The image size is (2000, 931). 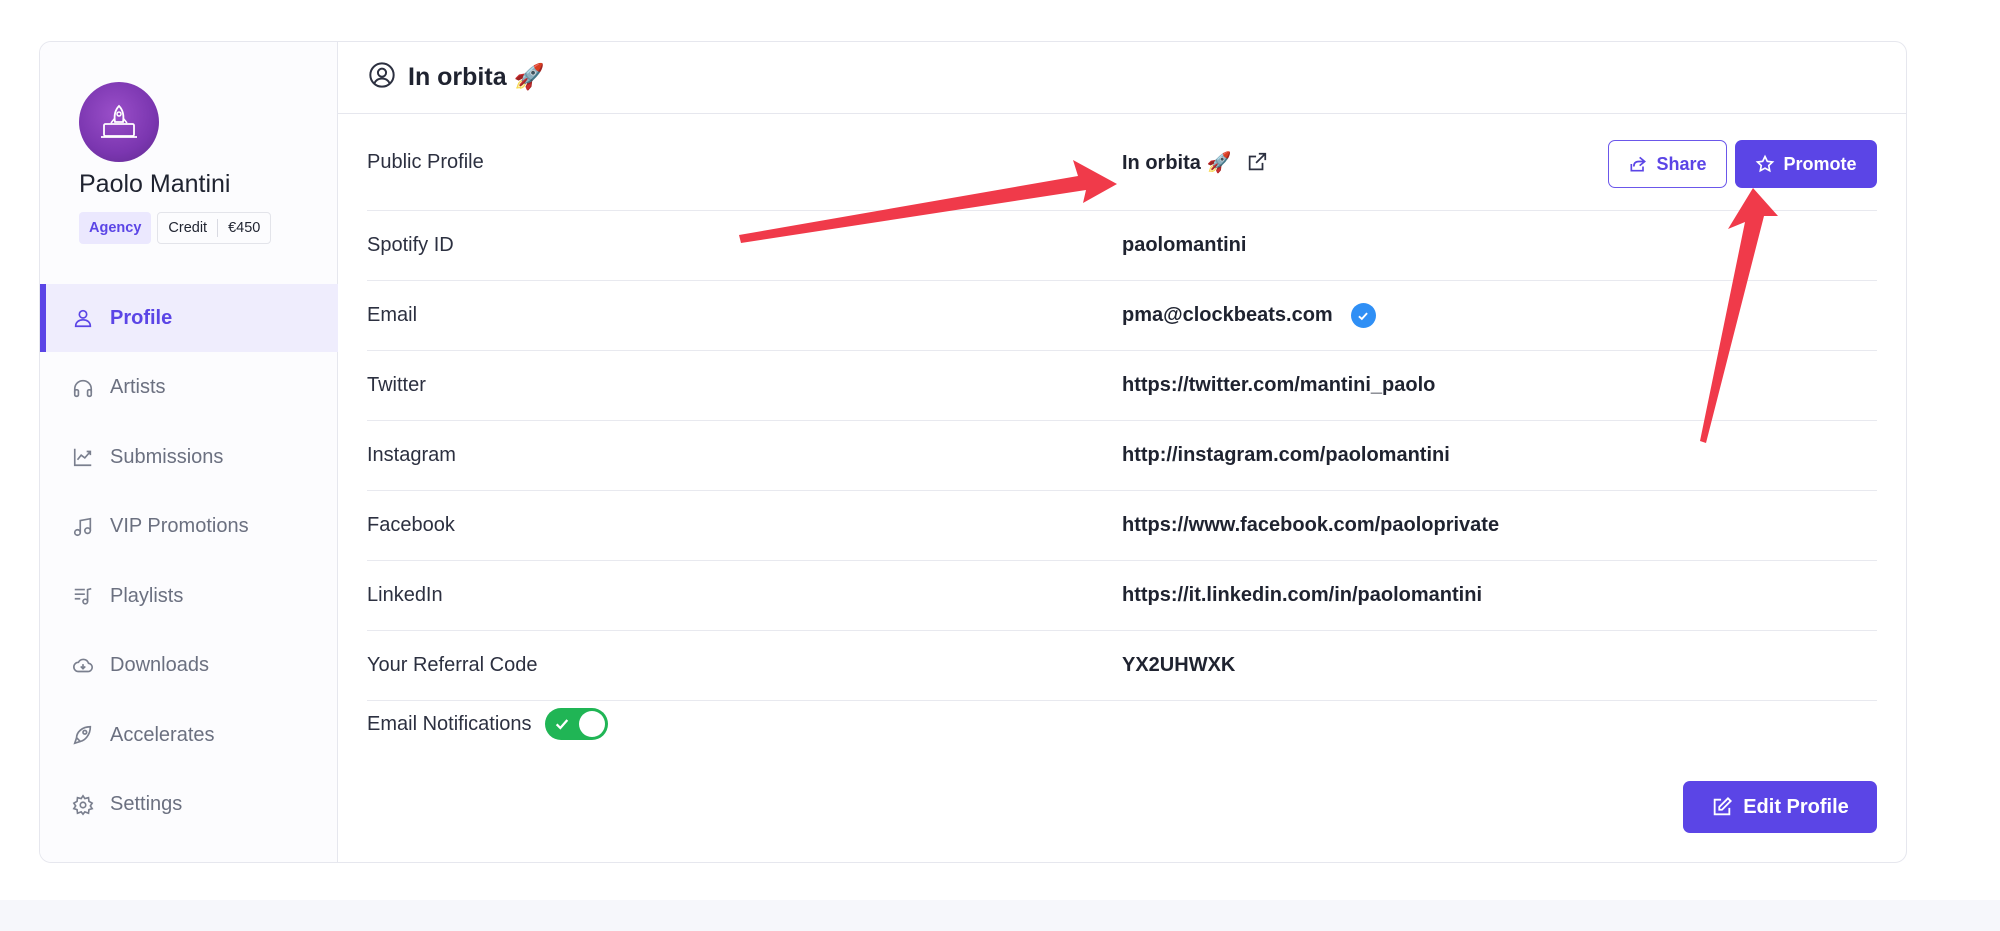 I want to click on row-value: paolomantini, so click(x=1184, y=245).